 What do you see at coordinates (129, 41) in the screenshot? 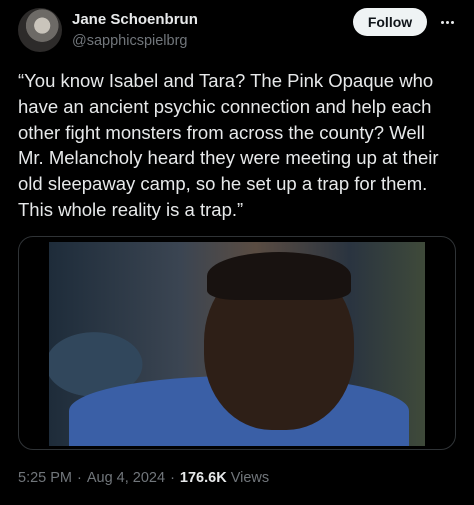
I see `author-handle: @sapphicspielbrg` at bounding box center [129, 41].